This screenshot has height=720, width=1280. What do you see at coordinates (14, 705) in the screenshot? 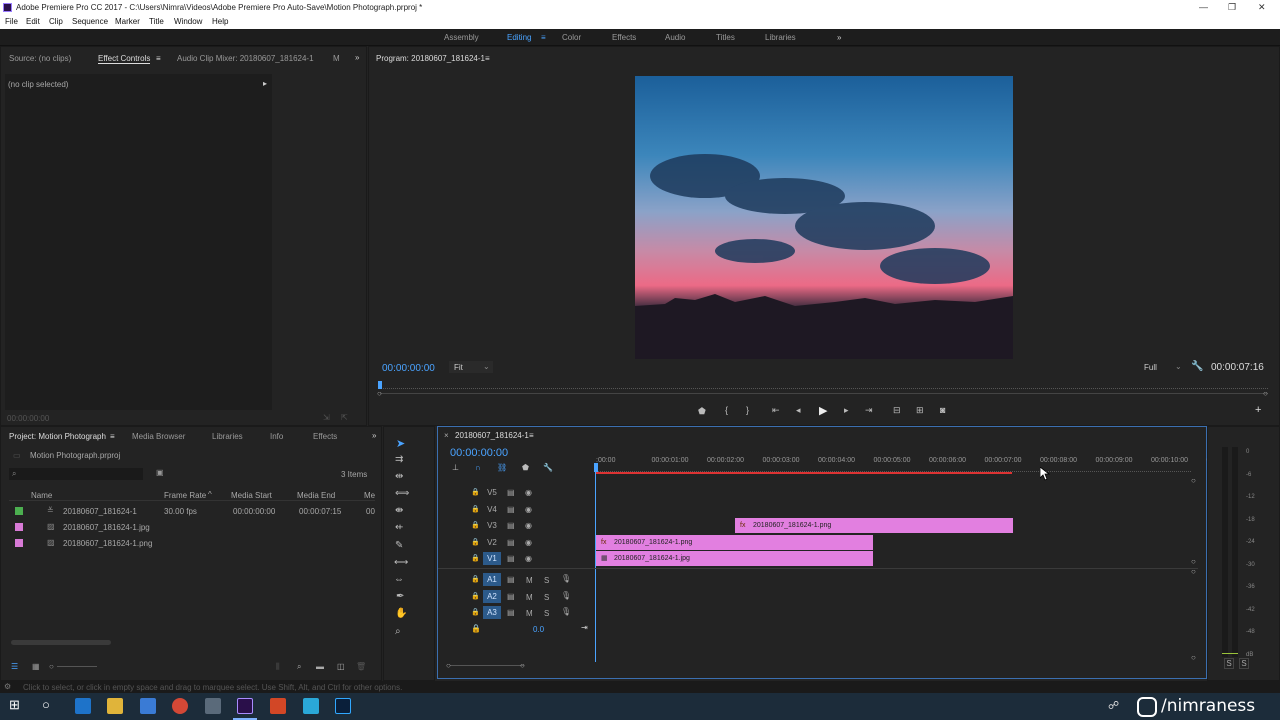
I see `windows-start-icon: ⊞` at bounding box center [14, 705].